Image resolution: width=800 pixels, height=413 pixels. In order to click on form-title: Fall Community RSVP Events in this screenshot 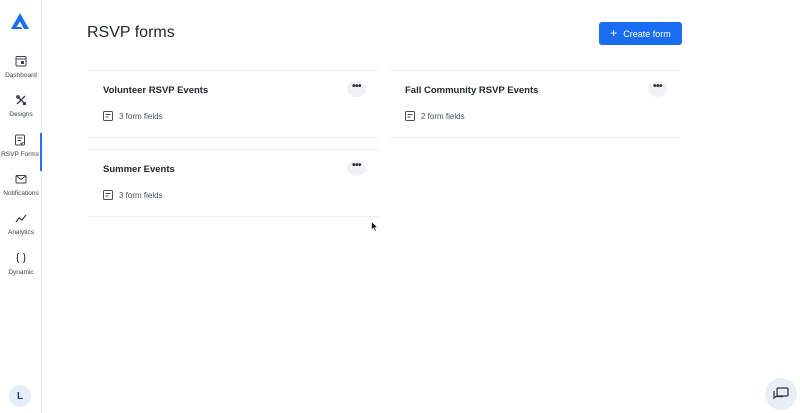, I will do `click(472, 90)`.